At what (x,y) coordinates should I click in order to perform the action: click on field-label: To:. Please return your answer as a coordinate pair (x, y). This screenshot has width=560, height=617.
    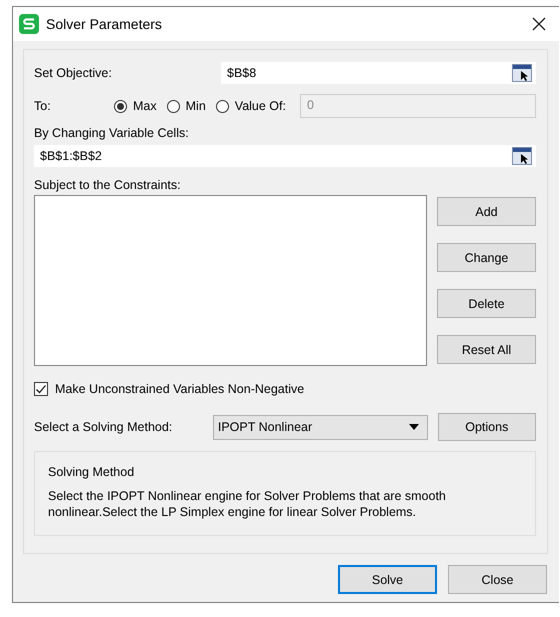
    Looking at the image, I should click on (43, 106).